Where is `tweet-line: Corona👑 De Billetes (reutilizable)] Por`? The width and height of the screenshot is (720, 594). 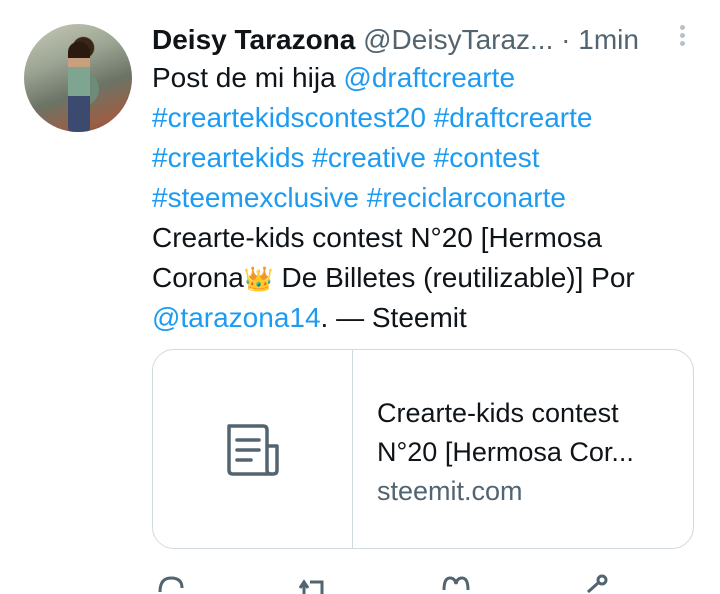 tweet-line: Corona👑 De Billetes (reutilizable)] Por is located at coordinates (393, 277).